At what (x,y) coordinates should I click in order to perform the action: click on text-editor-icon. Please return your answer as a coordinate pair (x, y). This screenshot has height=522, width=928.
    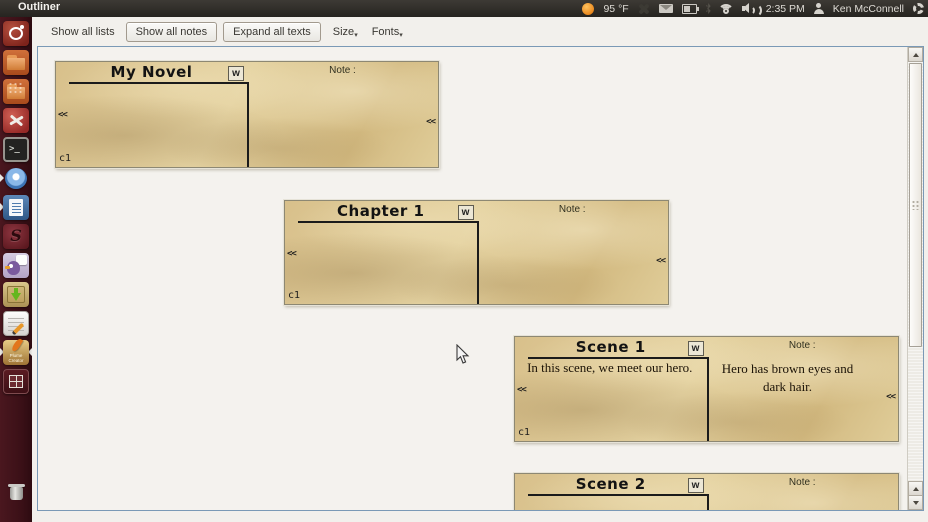
    Looking at the image, I should click on (16, 323).